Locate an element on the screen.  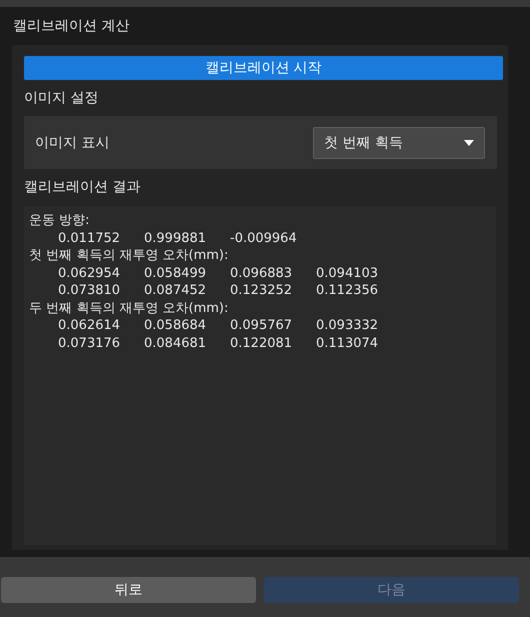
start-calibration-button: 캘리브레이션 시작 is located at coordinates (263, 68).